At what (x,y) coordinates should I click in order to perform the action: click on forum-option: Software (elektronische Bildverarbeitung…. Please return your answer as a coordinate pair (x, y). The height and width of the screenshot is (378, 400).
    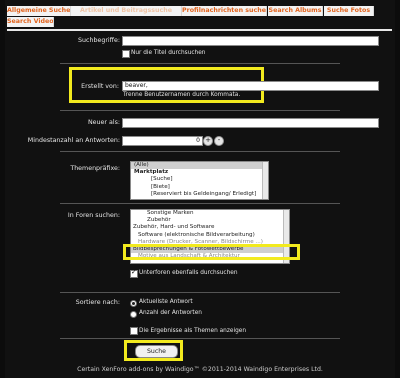
    Looking at the image, I should click on (210, 235).